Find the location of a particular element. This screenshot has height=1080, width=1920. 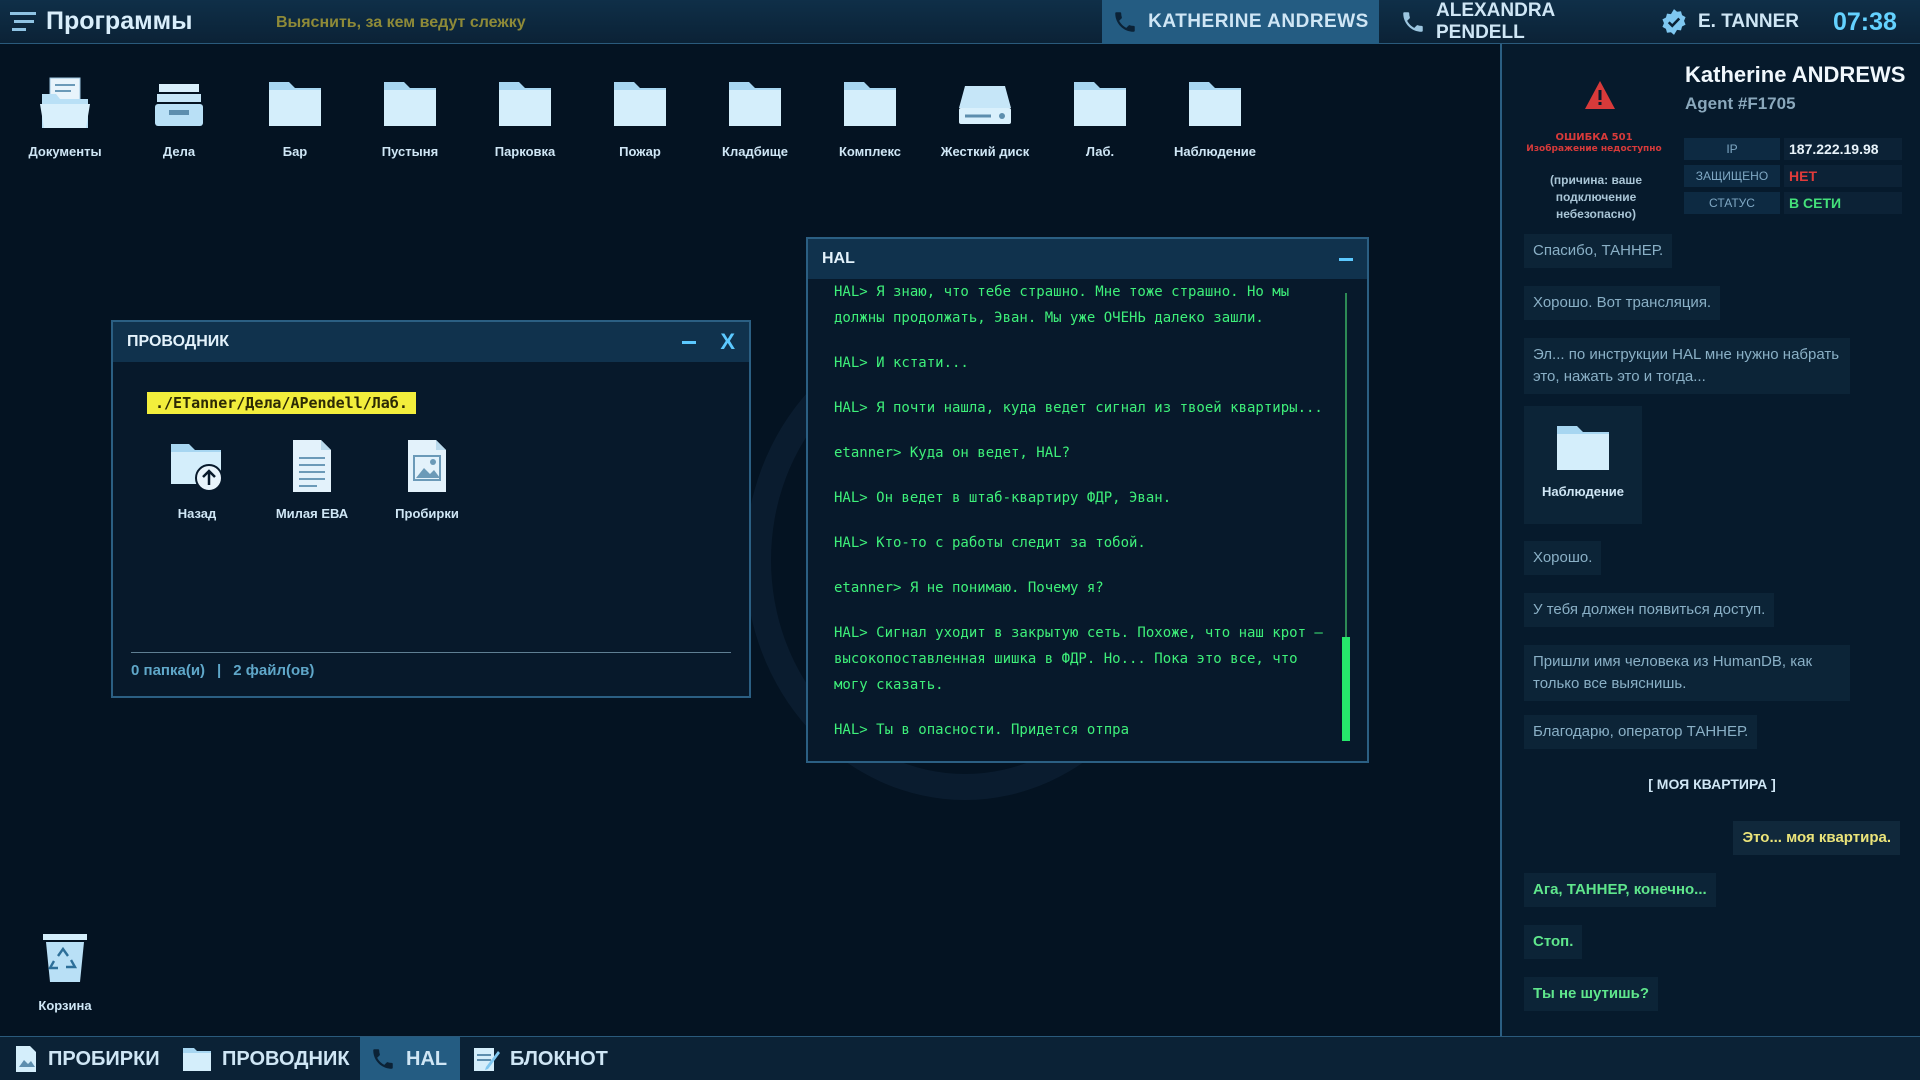

terminal-line: etanner> Я не понимаю. Почему я? is located at coordinates (969, 588).